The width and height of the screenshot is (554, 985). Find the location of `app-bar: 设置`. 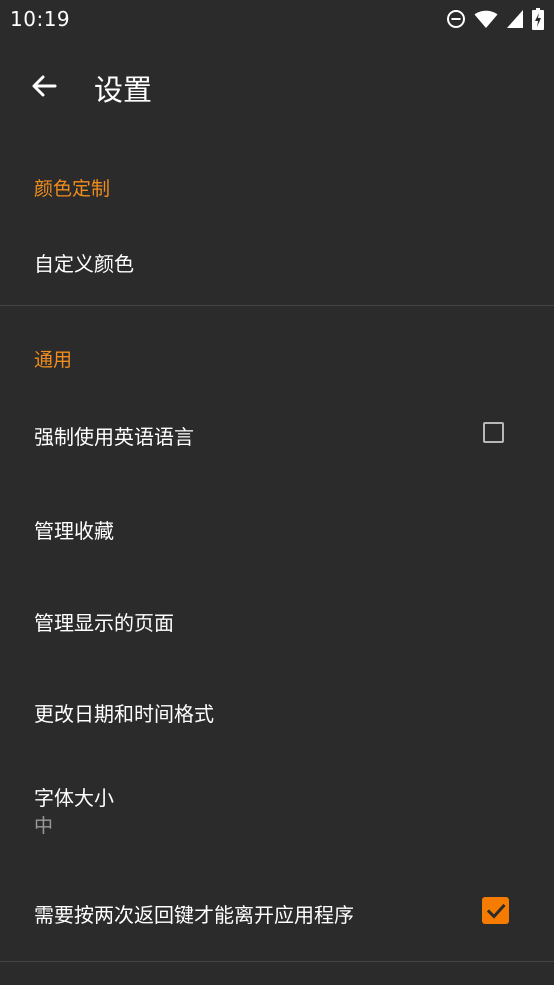

app-bar: 设置 is located at coordinates (277, 87).